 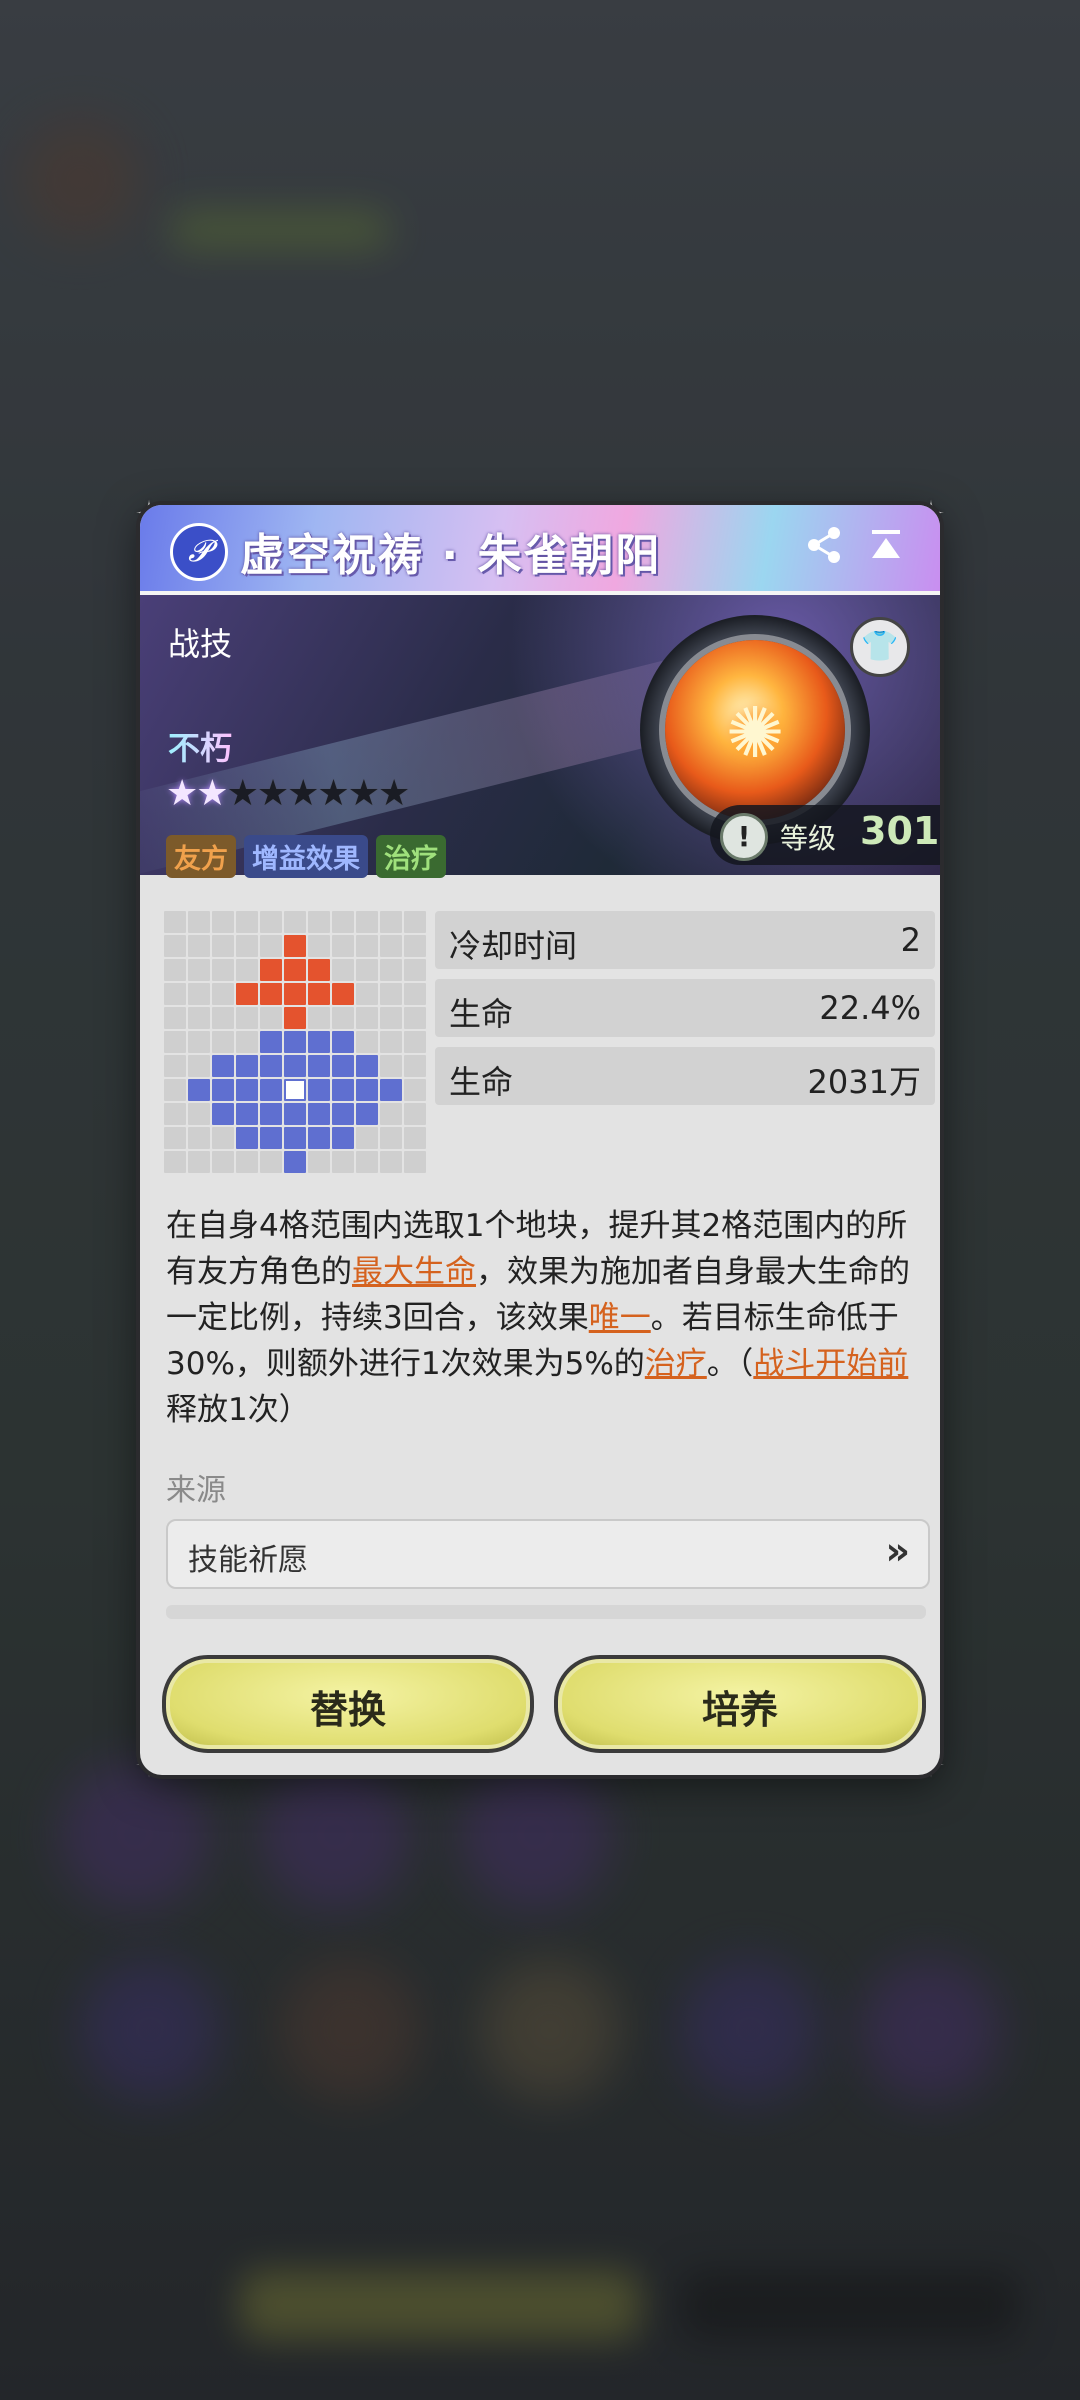 What do you see at coordinates (414, 1272) in the screenshot?
I see `keyword-link: 最大生命` at bounding box center [414, 1272].